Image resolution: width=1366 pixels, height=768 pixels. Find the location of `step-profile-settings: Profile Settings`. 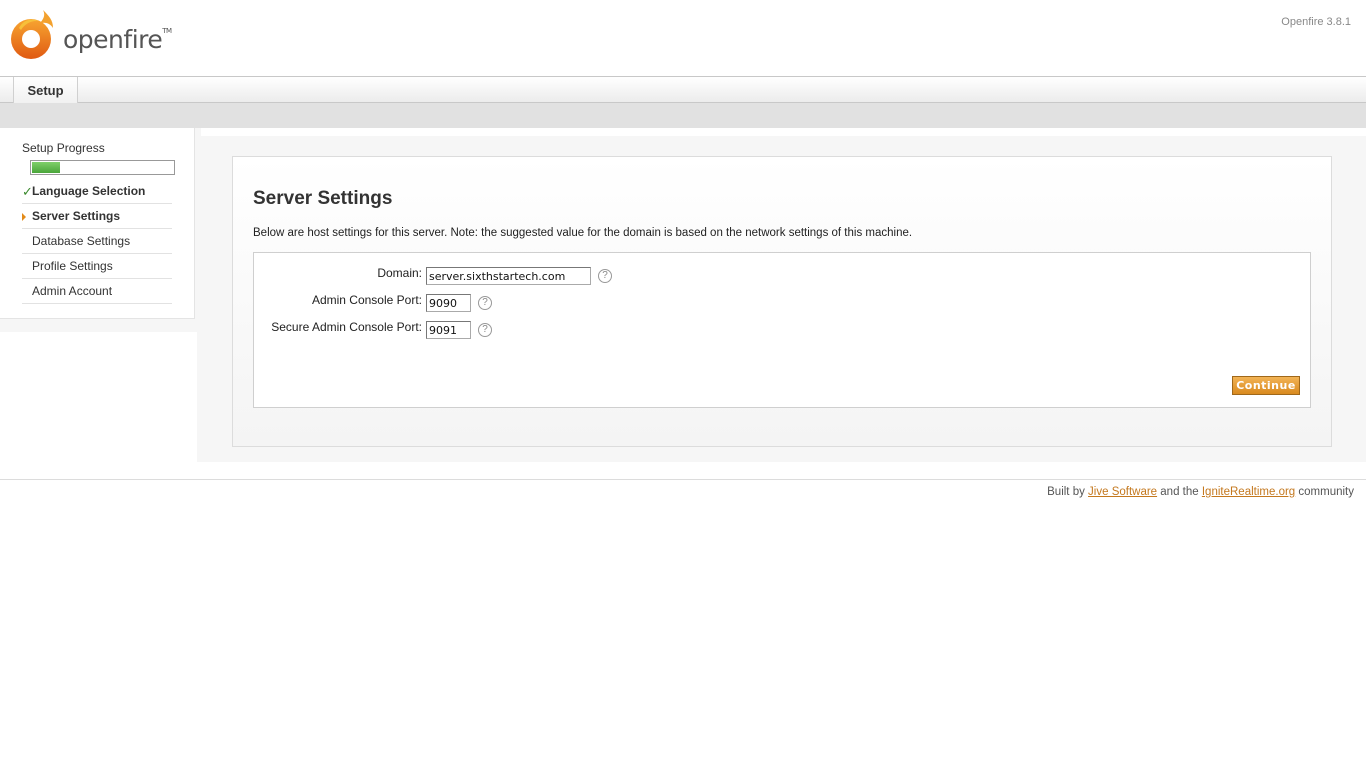

step-profile-settings: Profile Settings is located at coordinates (97, 266).